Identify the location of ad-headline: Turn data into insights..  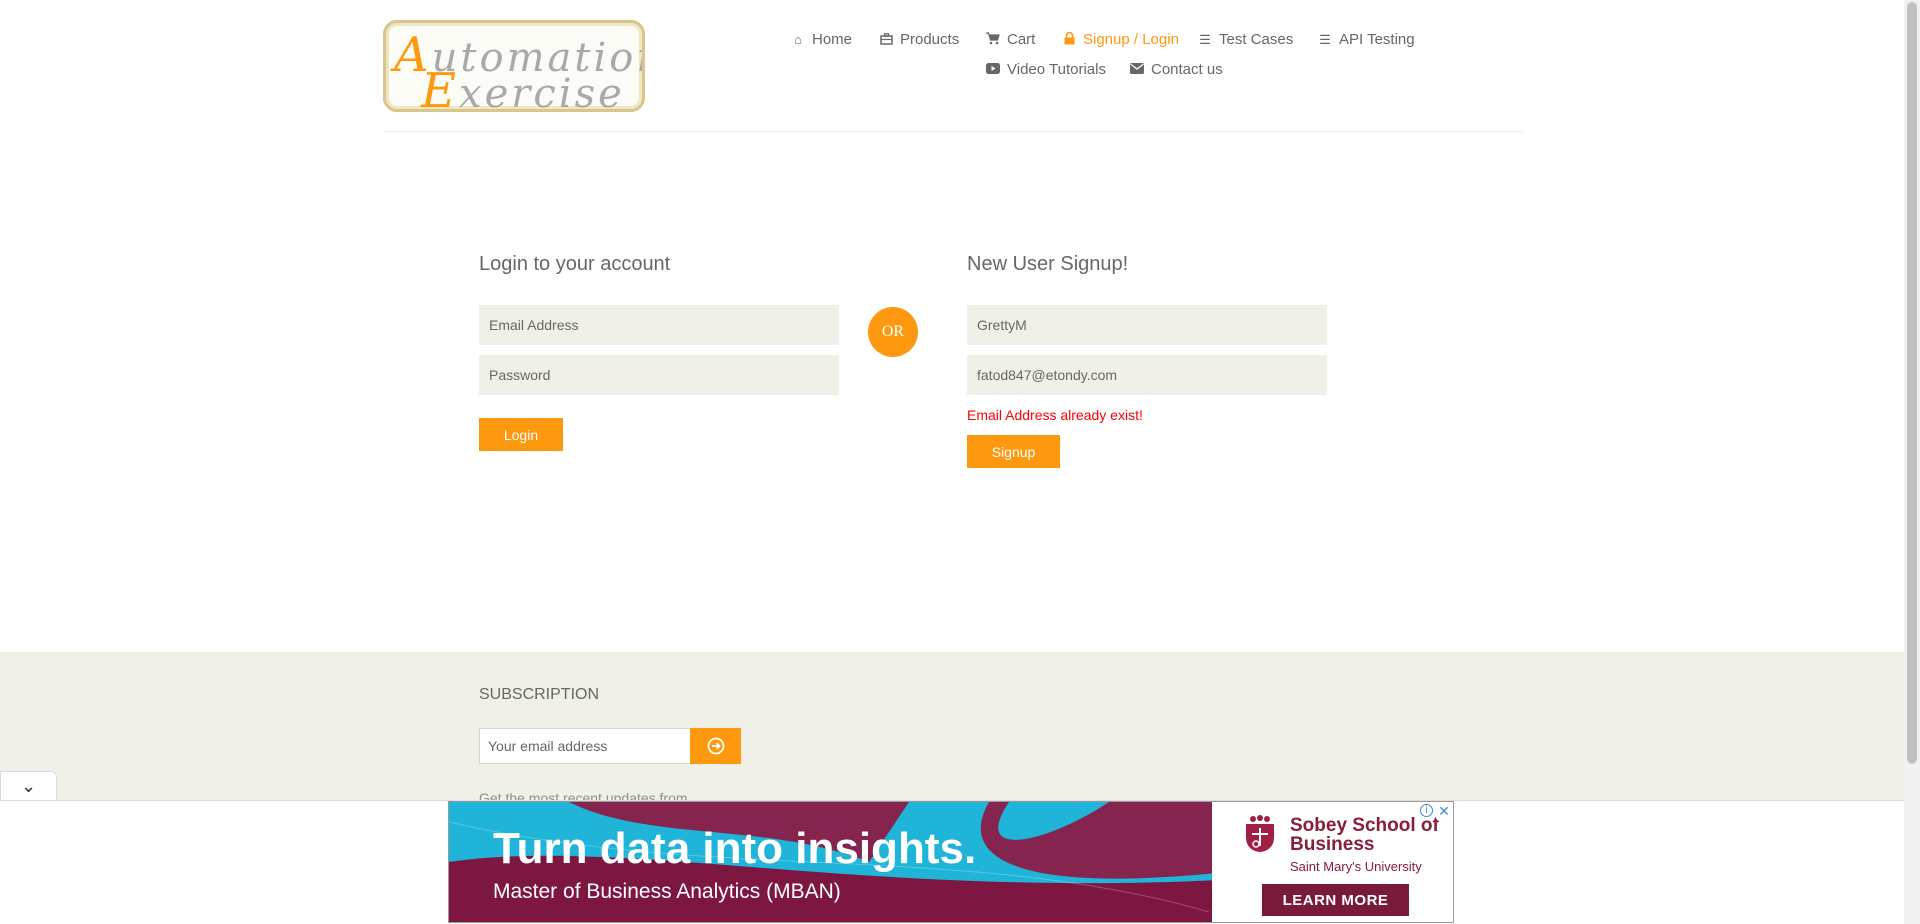
(735, 848).